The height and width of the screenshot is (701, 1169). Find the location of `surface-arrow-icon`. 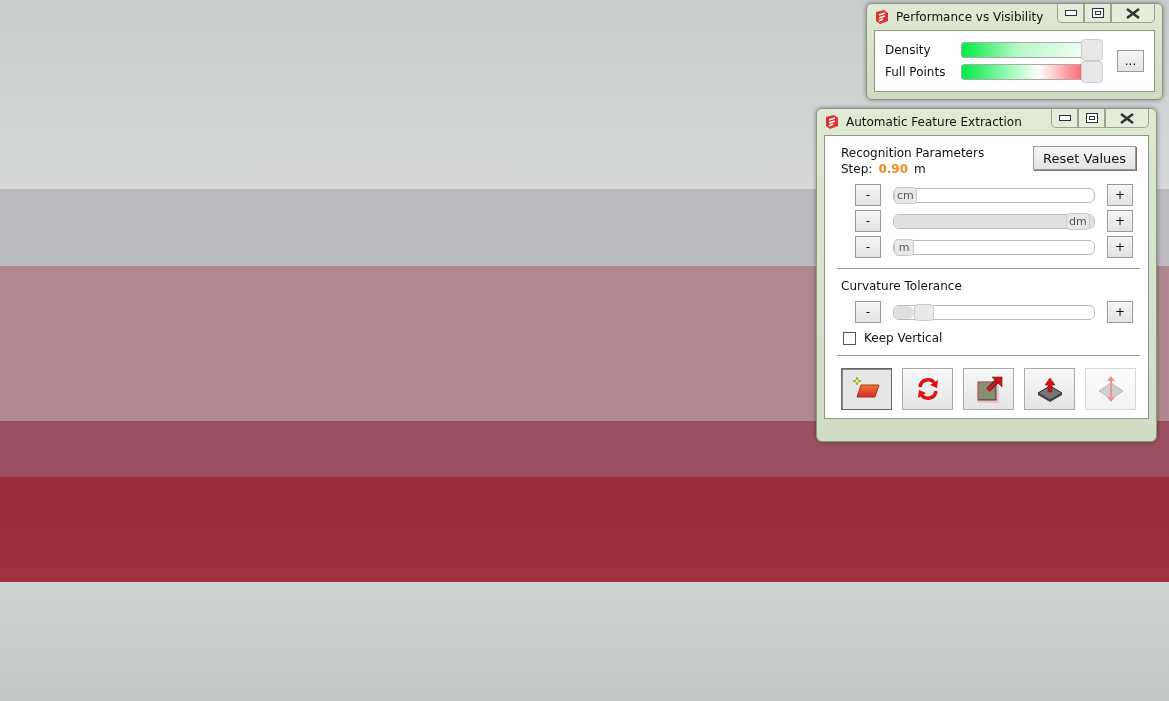

surface-arrow-icon is located at coordinates (1110, 389).